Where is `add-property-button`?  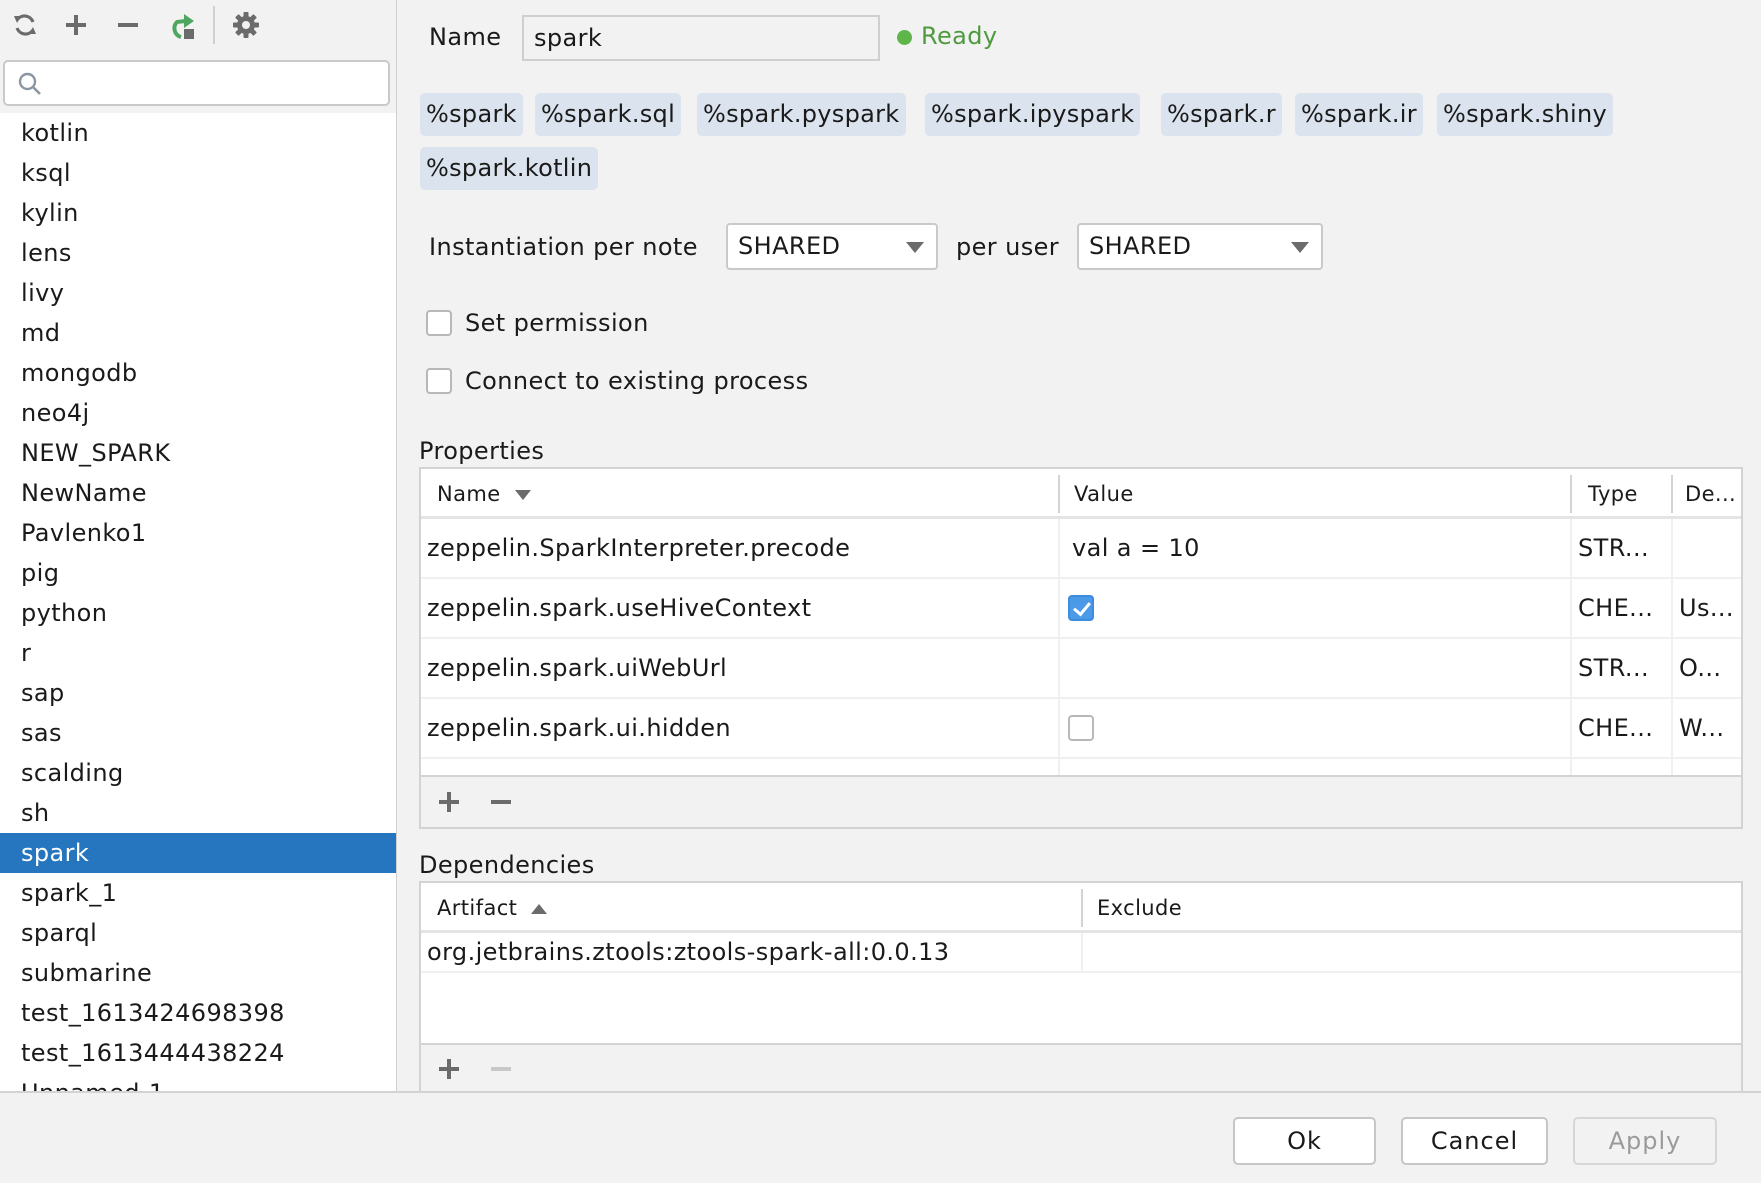
add-property-button is located at coordinates (449, 802).